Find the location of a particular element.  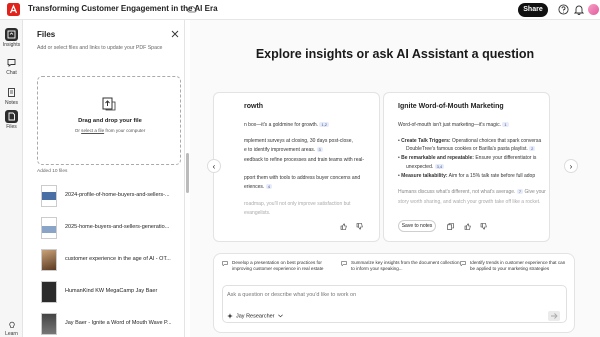

dropzone-subtitle: Or select a file from your computer is located at coordinates (110, 130).